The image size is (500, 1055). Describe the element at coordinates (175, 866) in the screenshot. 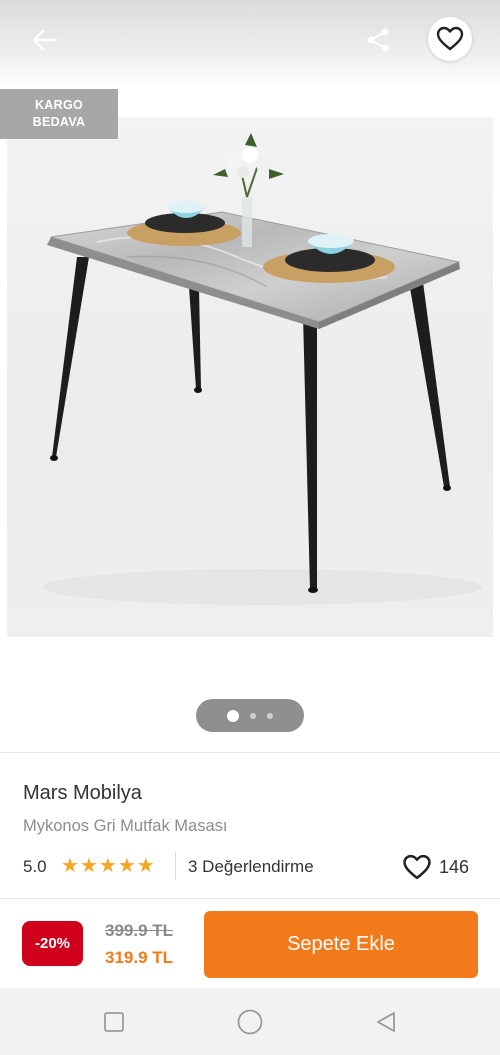

I see `separator` at that location.